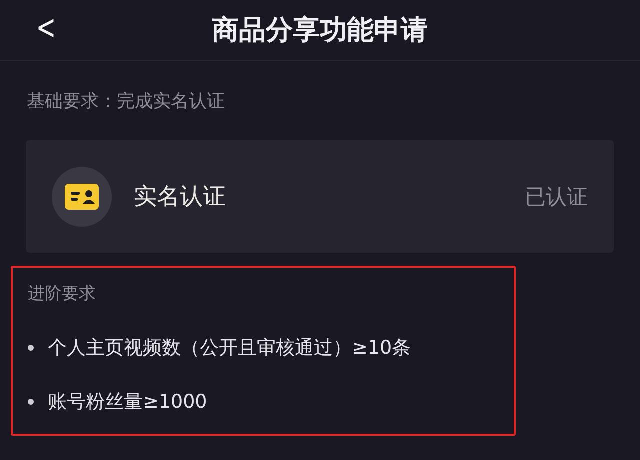 The height and width of the screenshot is (460, 640). I want to click on page-title: 商品分享功能申请, so click(320, 31).